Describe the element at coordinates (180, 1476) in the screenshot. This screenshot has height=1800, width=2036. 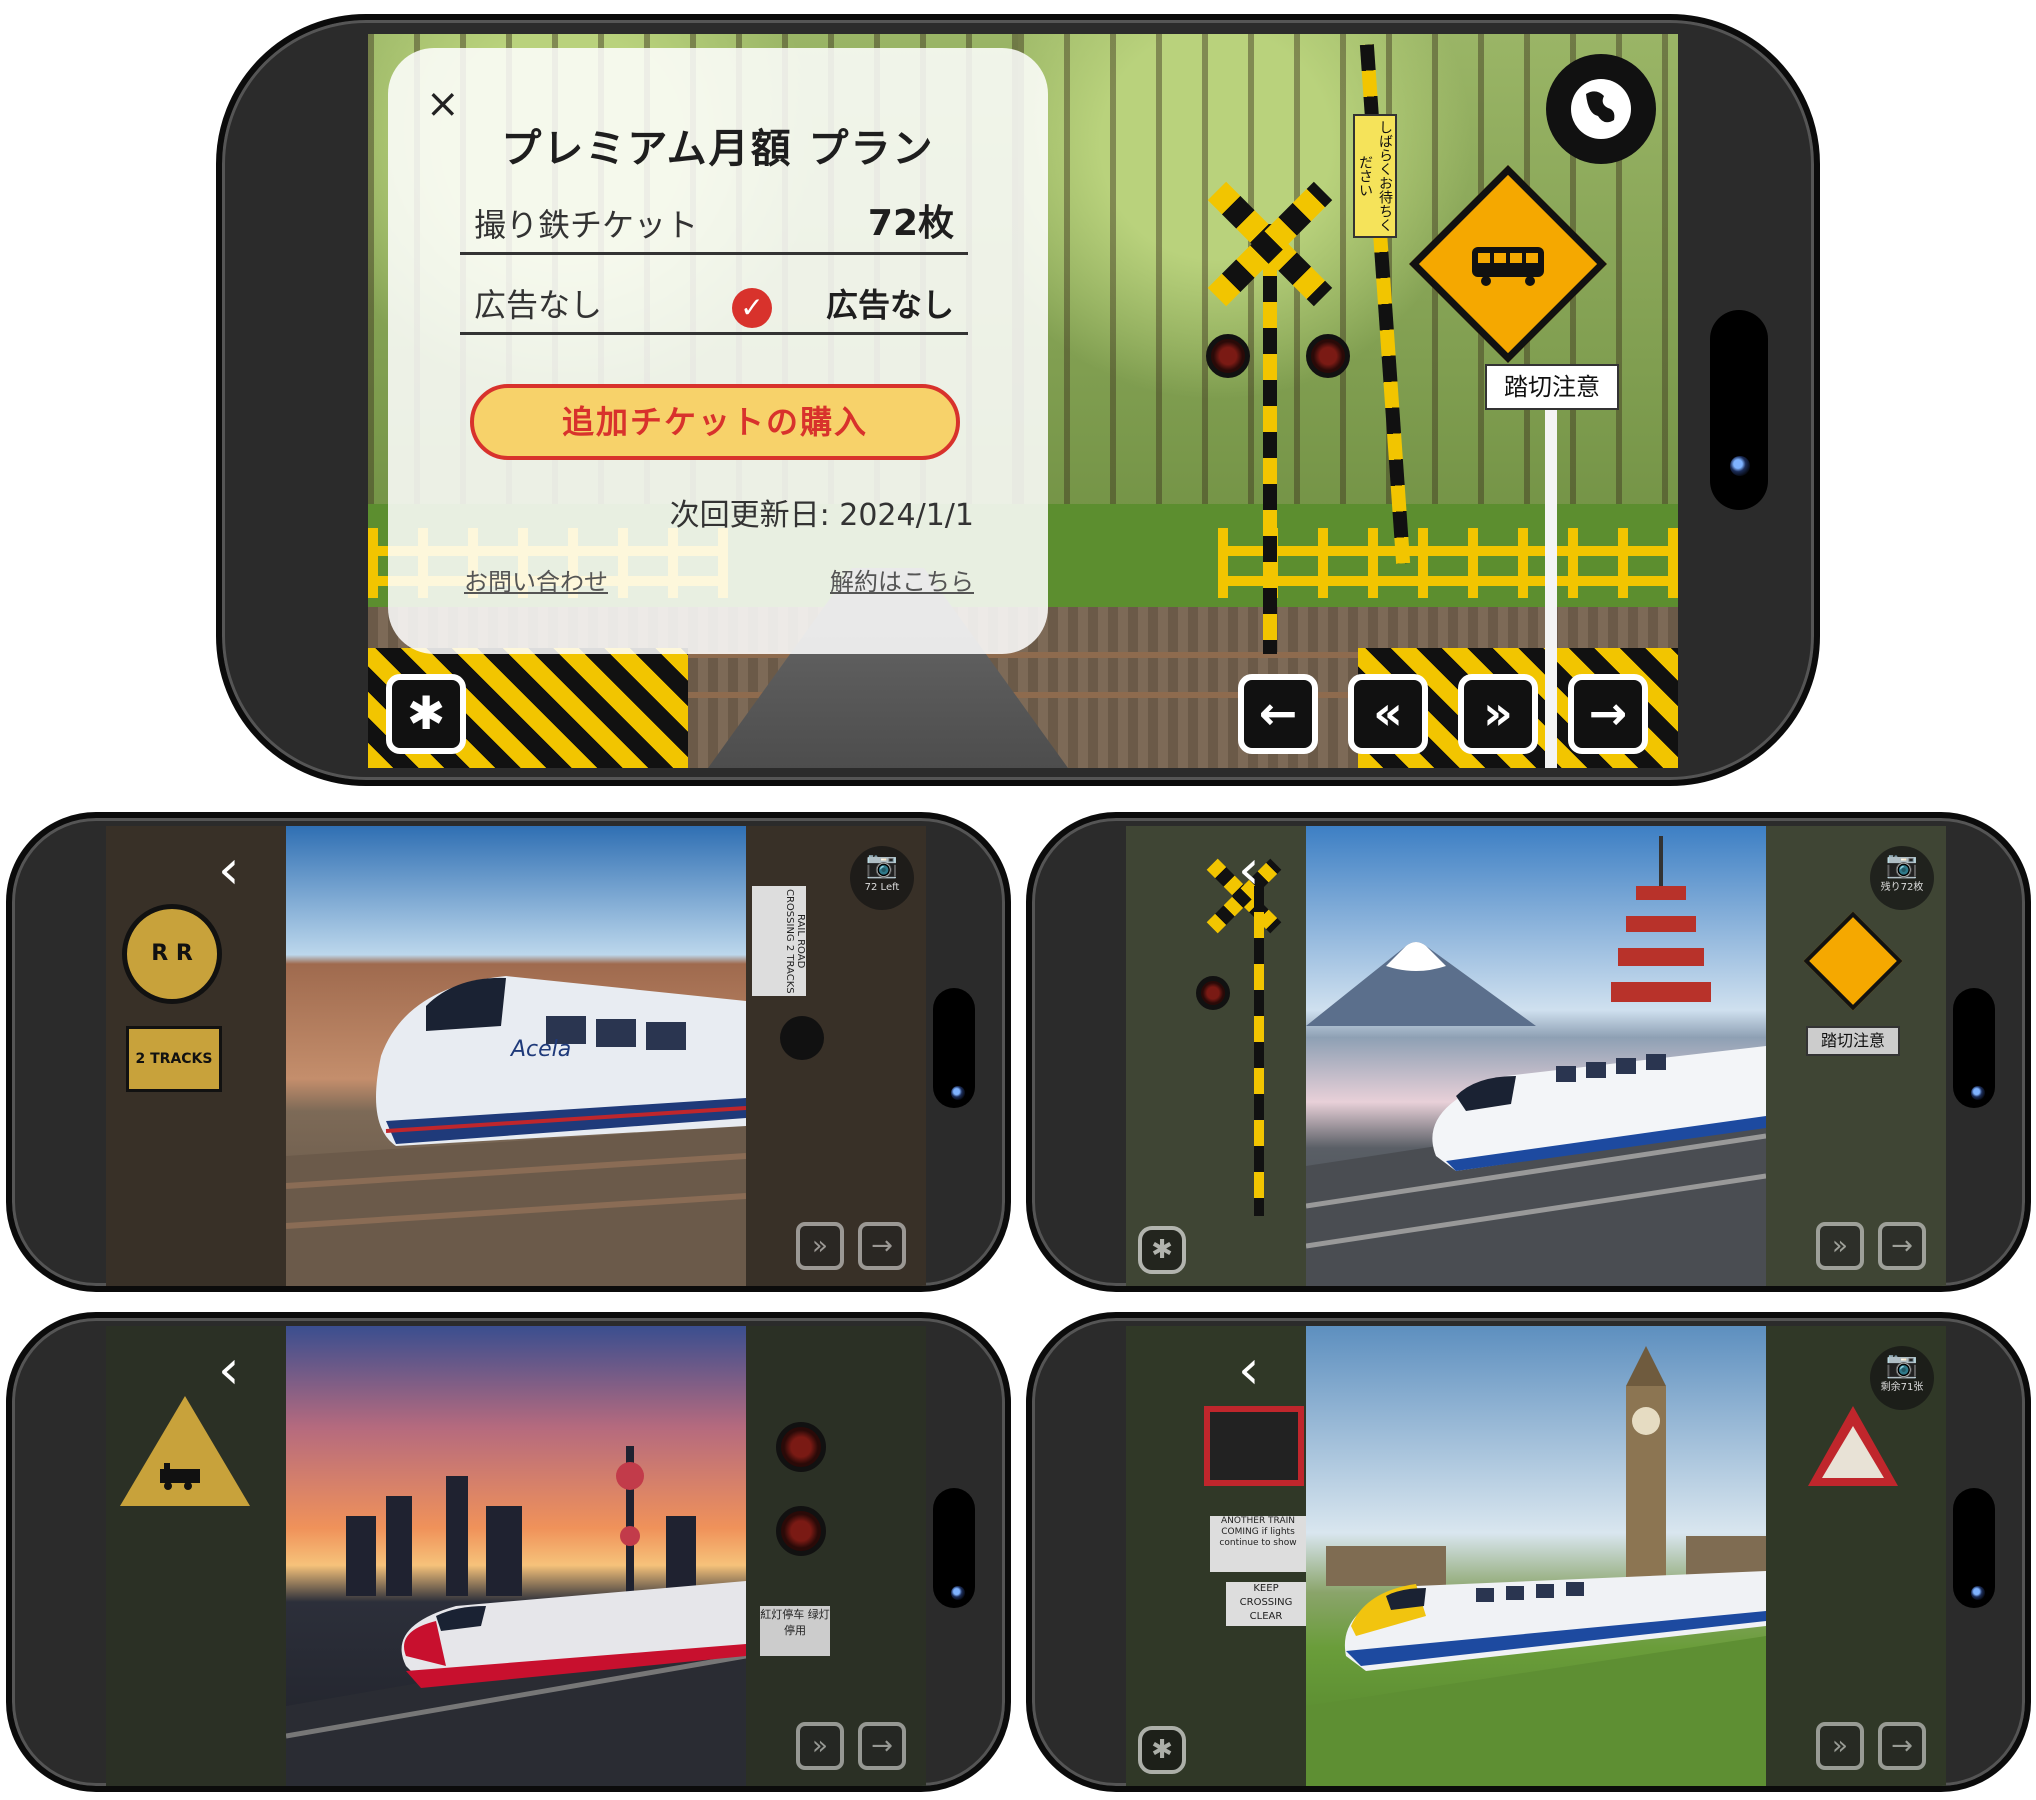
I see `steam-locomotive-icon` at that location.